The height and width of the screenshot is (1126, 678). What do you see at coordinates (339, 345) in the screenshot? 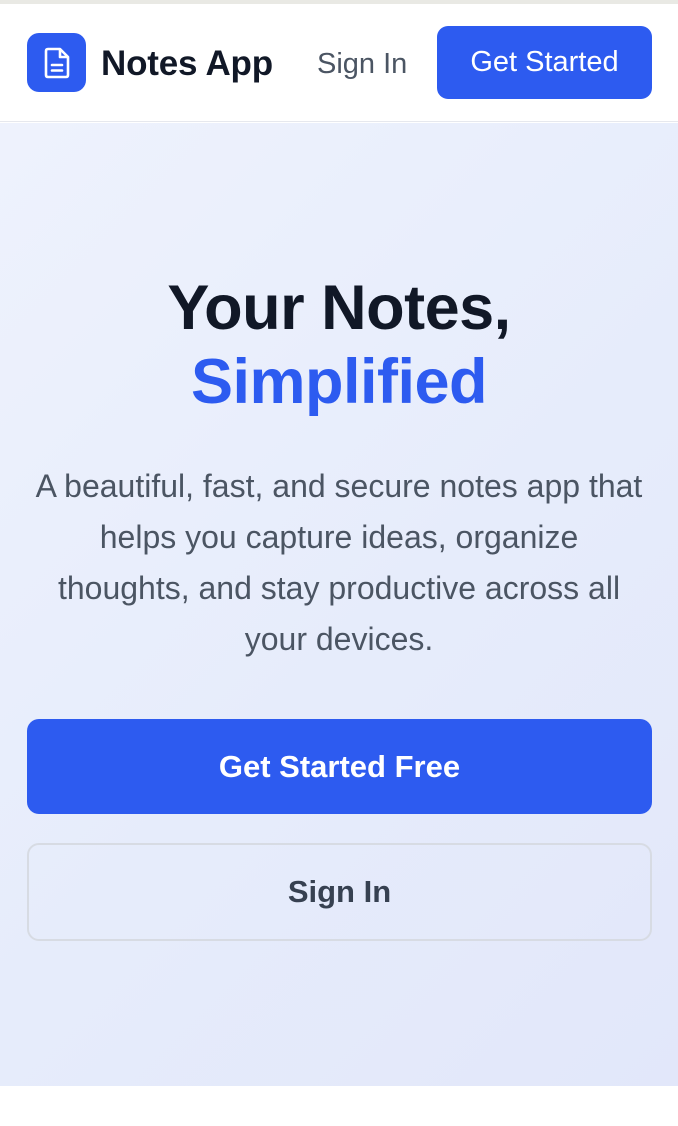
I see `hero-title: Your Notes, Simplified` at bounding box center [339, 345].